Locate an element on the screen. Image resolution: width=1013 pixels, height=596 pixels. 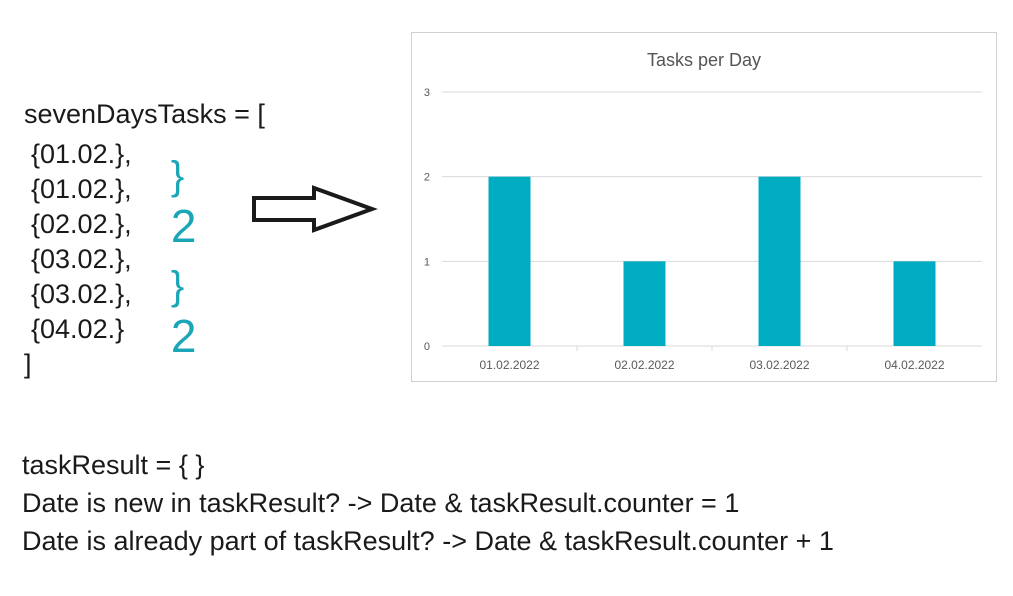
code-item: {02.02.}, is located at coordinates (81, 224).